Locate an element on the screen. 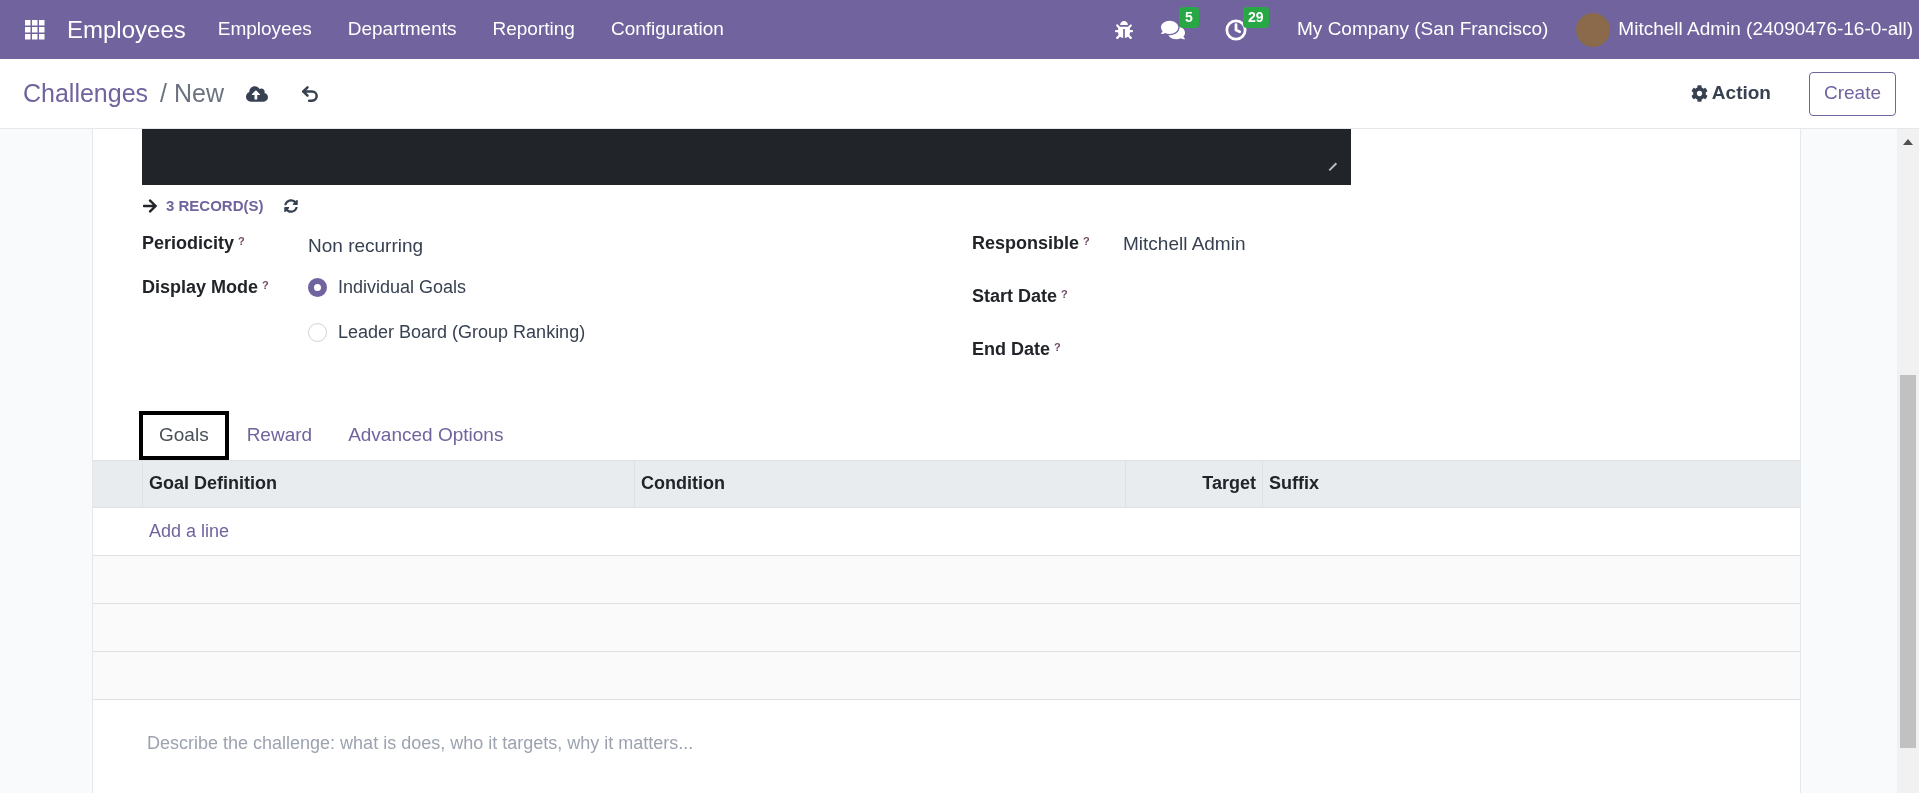 This screenshot has width=1919, height=793. chat-bubbles-icon is located at coordinates (1173, 29).